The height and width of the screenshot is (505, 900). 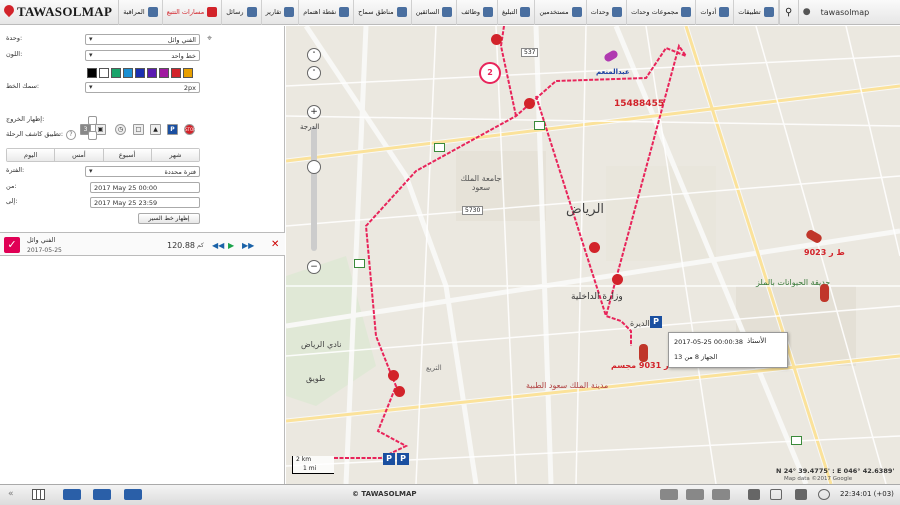 What do you see at coordinates (473, 210) in the screenshot?
I see `road-shield-5730: 5730` at bounding box center [473, 210].